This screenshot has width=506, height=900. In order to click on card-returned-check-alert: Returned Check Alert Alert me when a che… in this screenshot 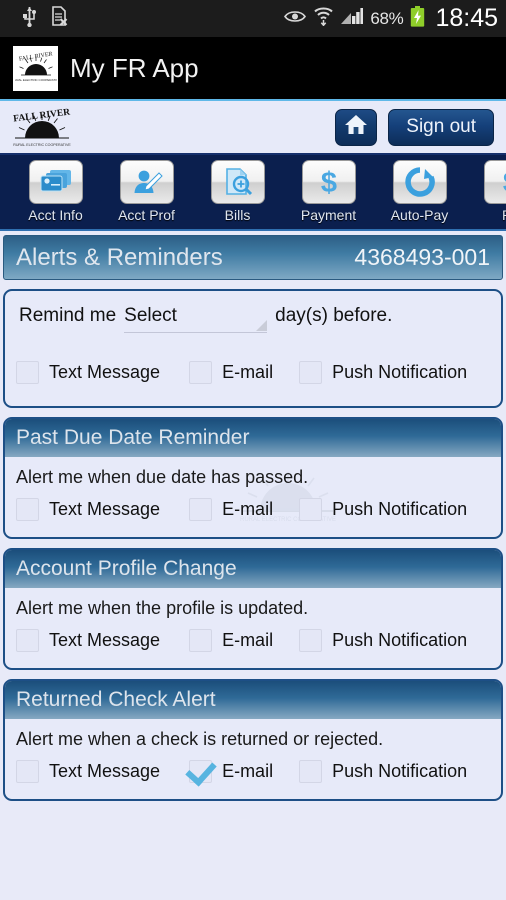, I will do `click(253, 740)`.